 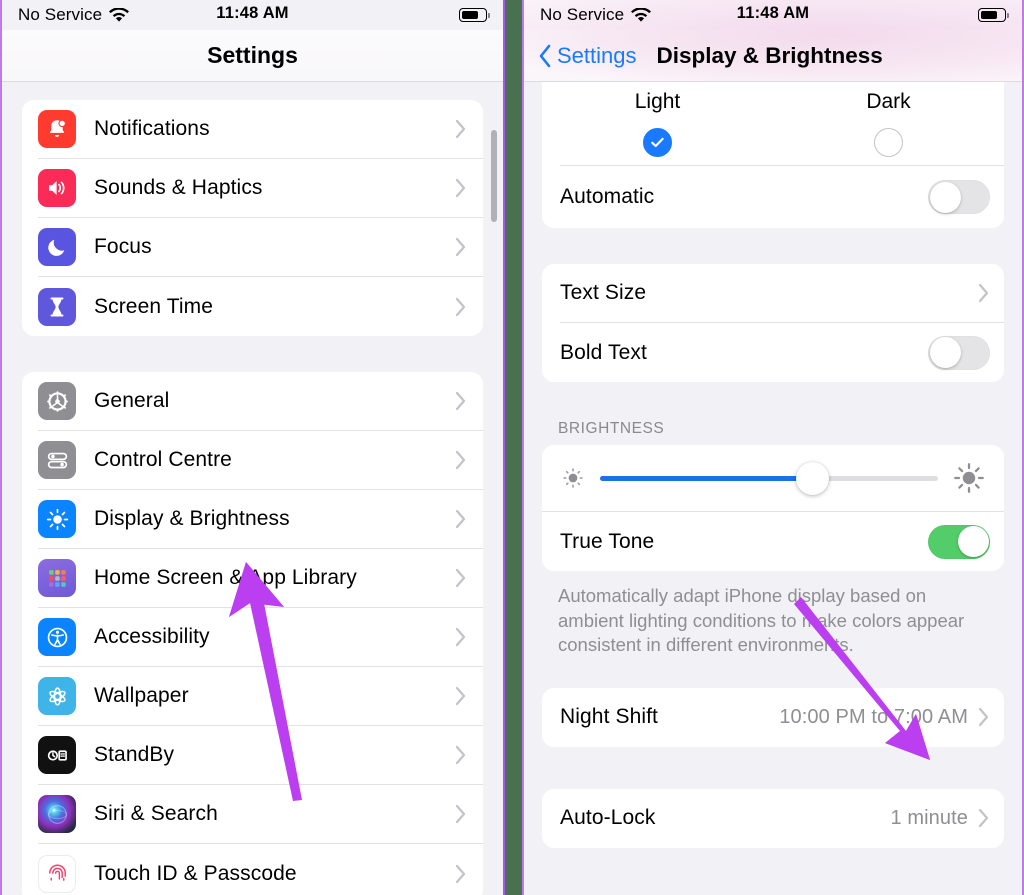 What do you see at coordinates (134, 754) in the screenshot?
I see `sidebar-item-label: StandBy` at bounding box center [134, 754].